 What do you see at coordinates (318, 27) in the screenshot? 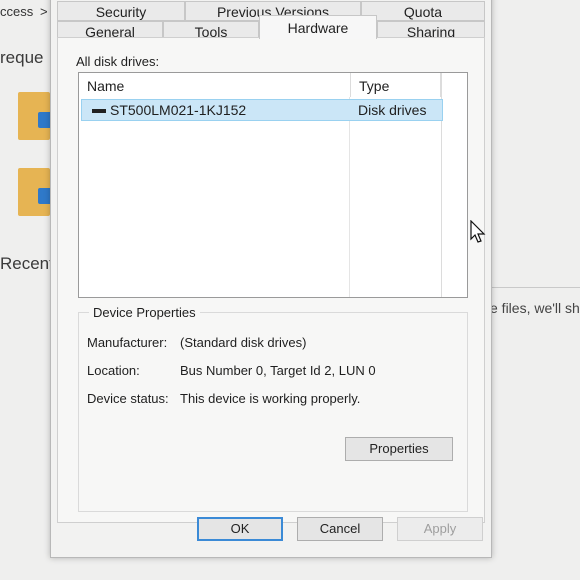
I see `tab-hardware: Hardware` at bounding box center [318, 27].